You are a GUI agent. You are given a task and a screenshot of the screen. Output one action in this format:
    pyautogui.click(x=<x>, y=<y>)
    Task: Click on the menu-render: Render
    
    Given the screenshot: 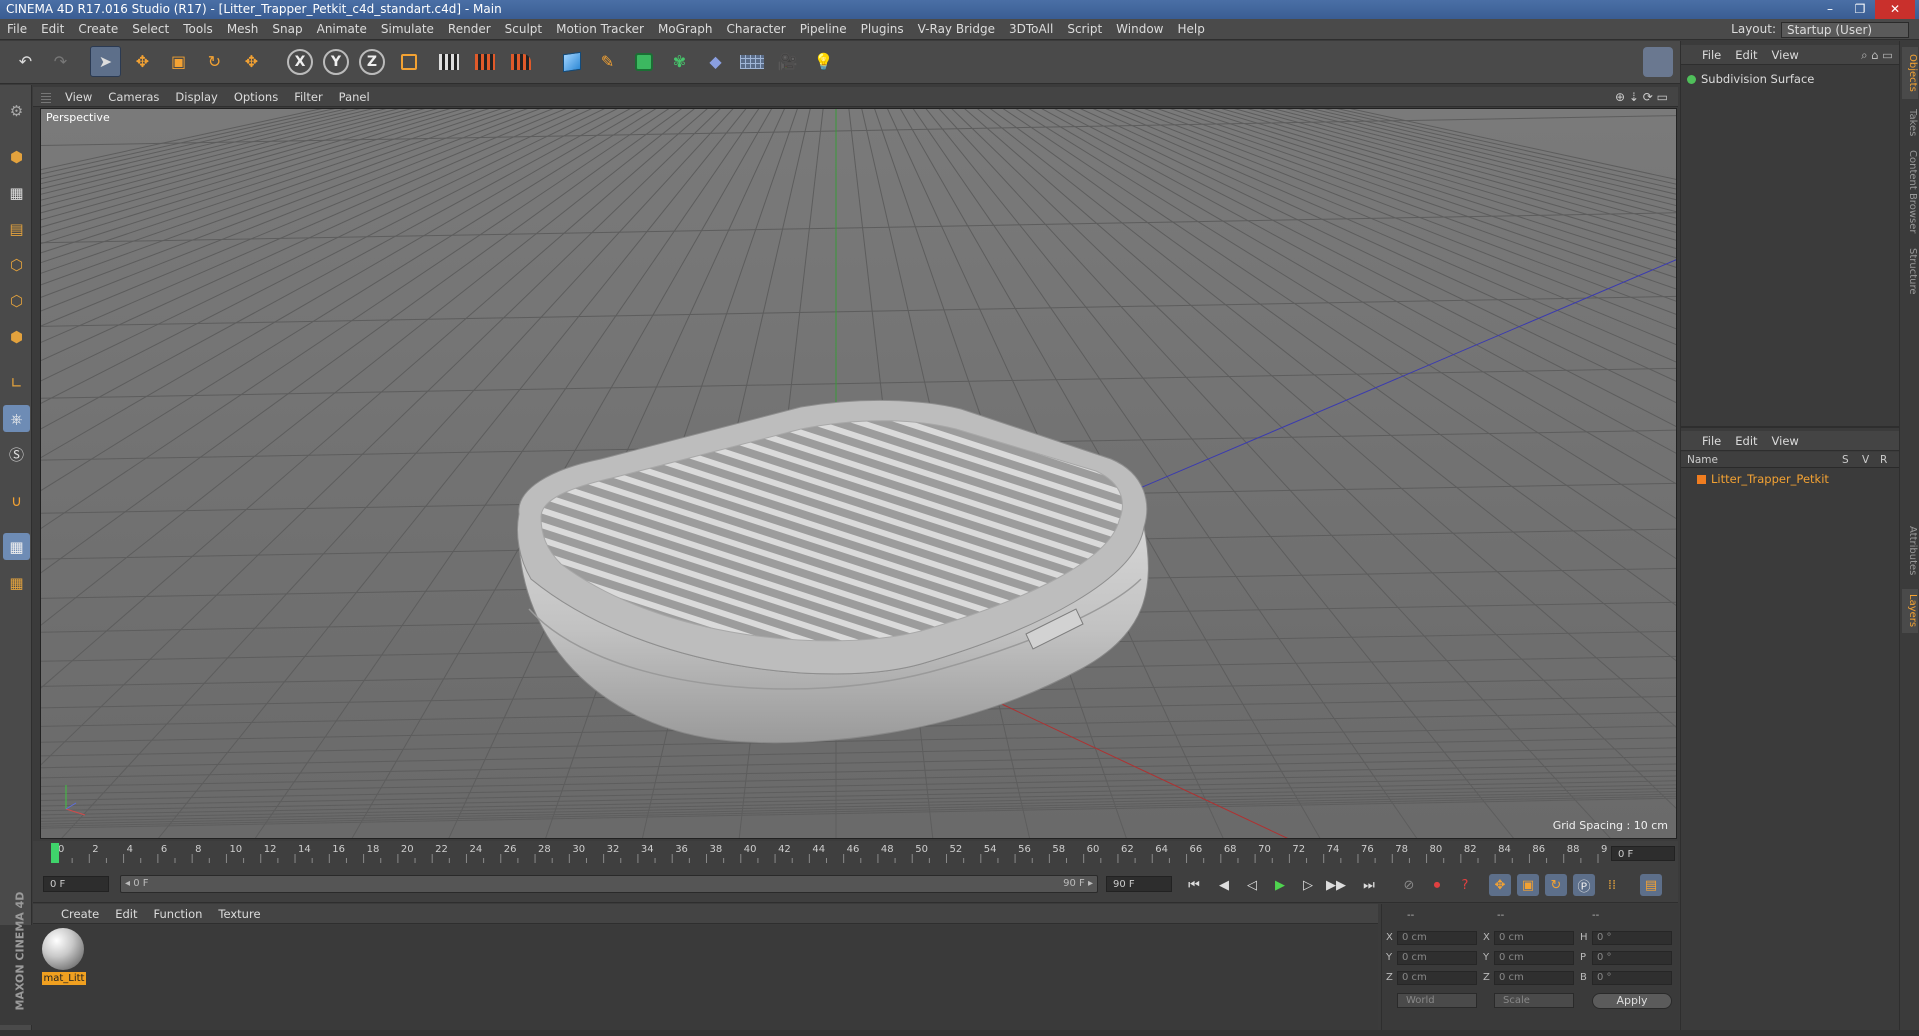 What is the action you would take?
    pyautogui.click(x=469, y=29)
    